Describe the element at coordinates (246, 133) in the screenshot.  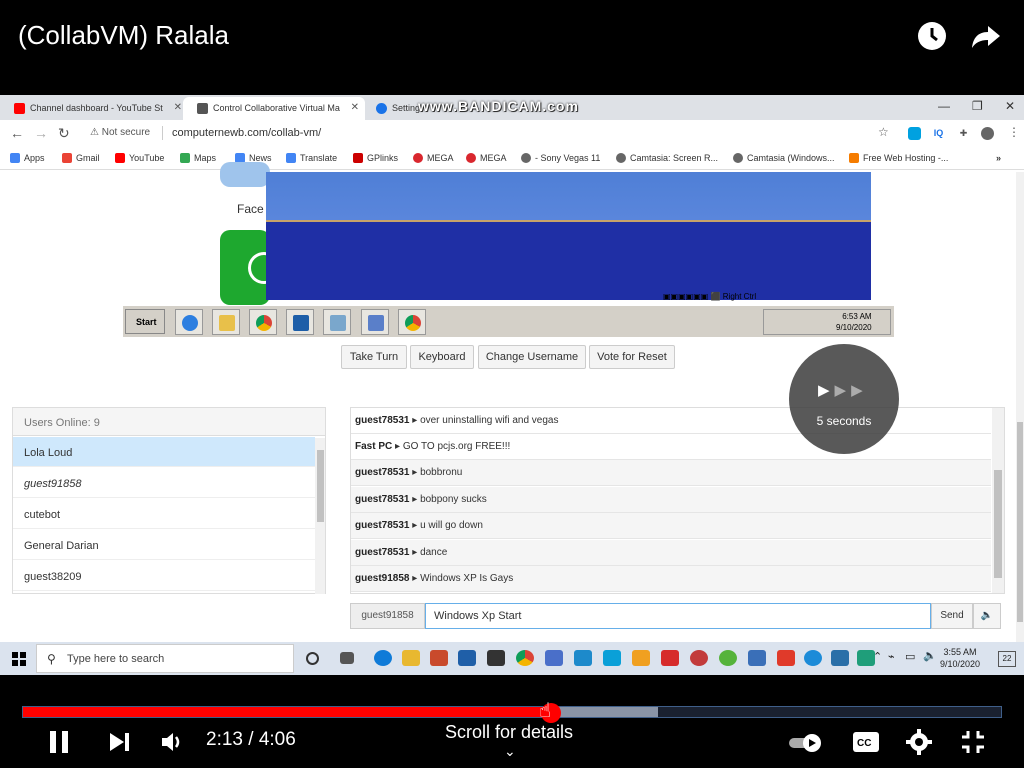
I see `url-field: computernewb.com/collab-vm/` at that location.